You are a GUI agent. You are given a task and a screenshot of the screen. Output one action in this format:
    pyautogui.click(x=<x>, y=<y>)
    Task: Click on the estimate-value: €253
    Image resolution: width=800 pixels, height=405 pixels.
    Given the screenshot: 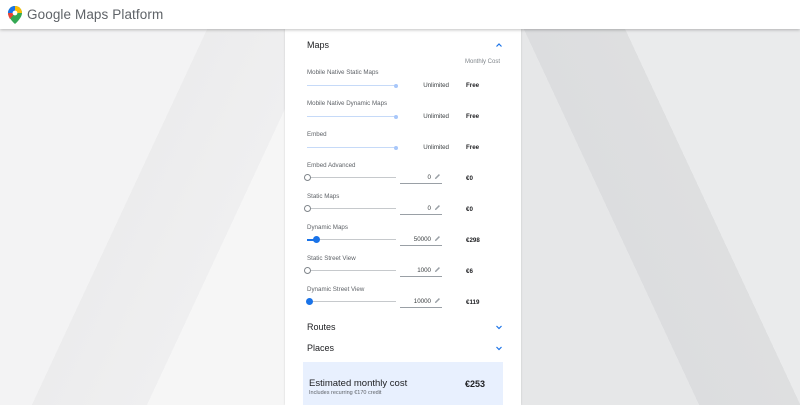 What is the action you would take?
    pyautogui.click(x=474, y=384)
    